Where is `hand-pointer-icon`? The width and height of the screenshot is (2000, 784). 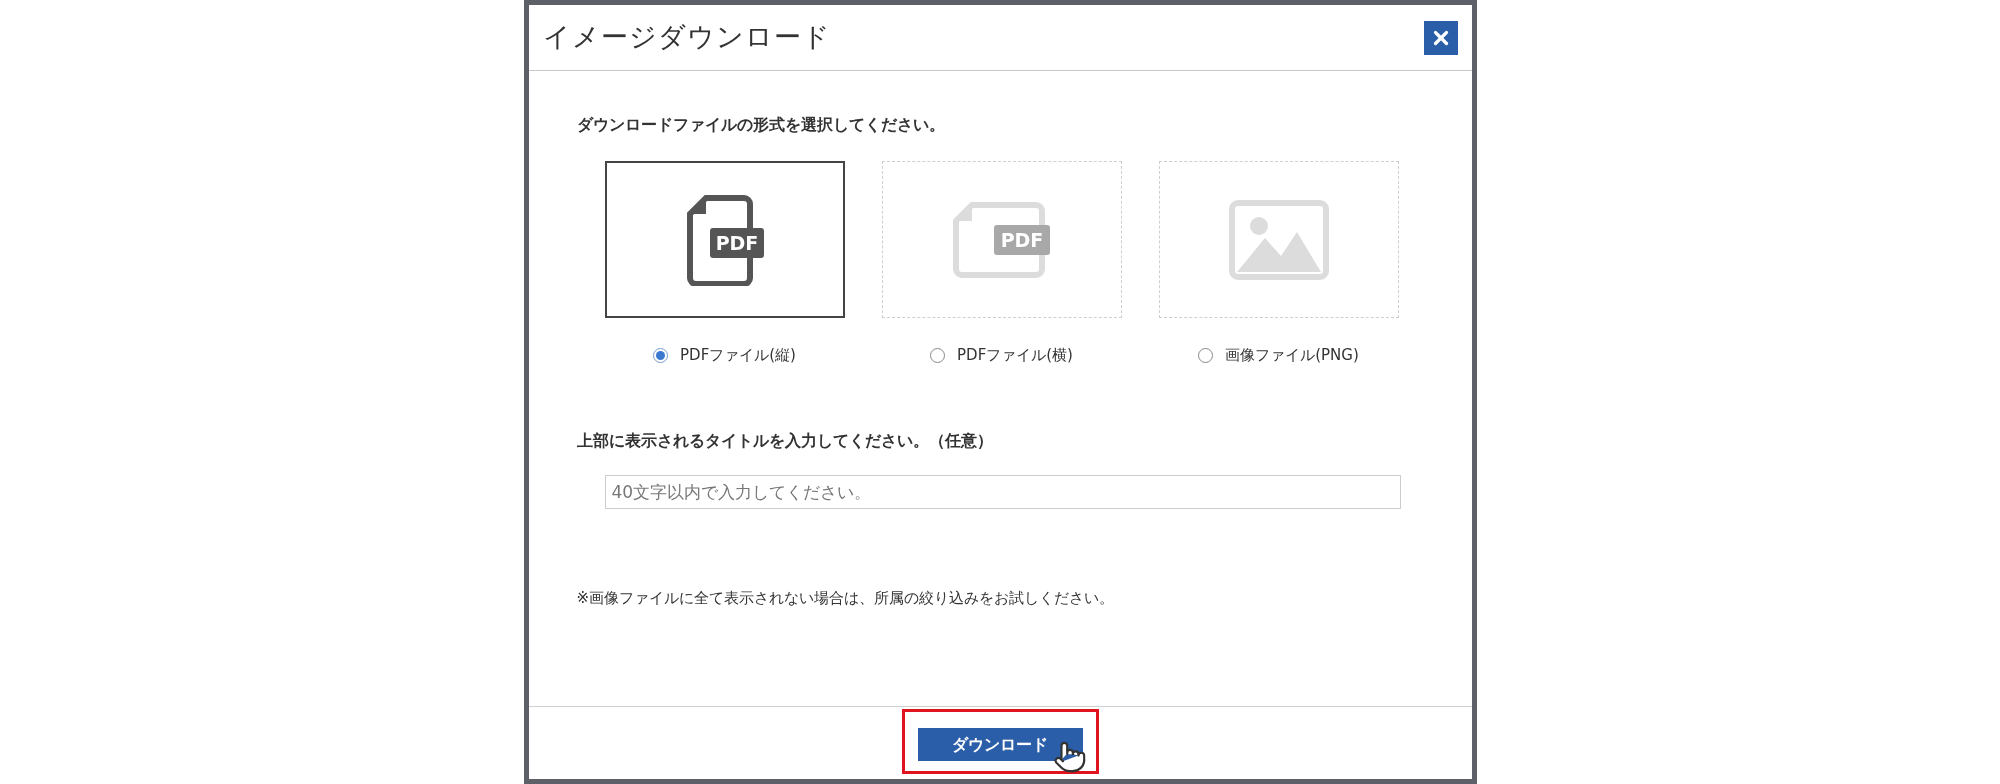 hand-pointer-icon is located at coordinates (1069, 757).